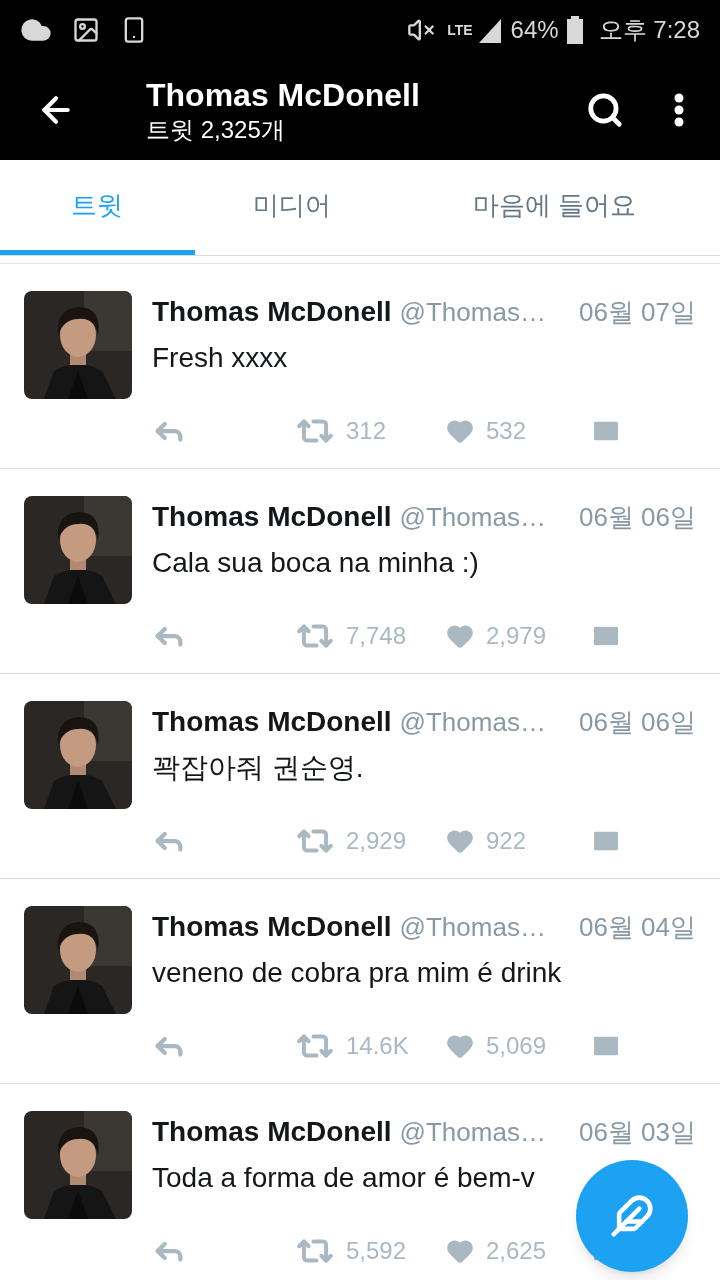 The width and height of the screenshot is (720, 1280). I want to click on more-button, so click(679, 110).